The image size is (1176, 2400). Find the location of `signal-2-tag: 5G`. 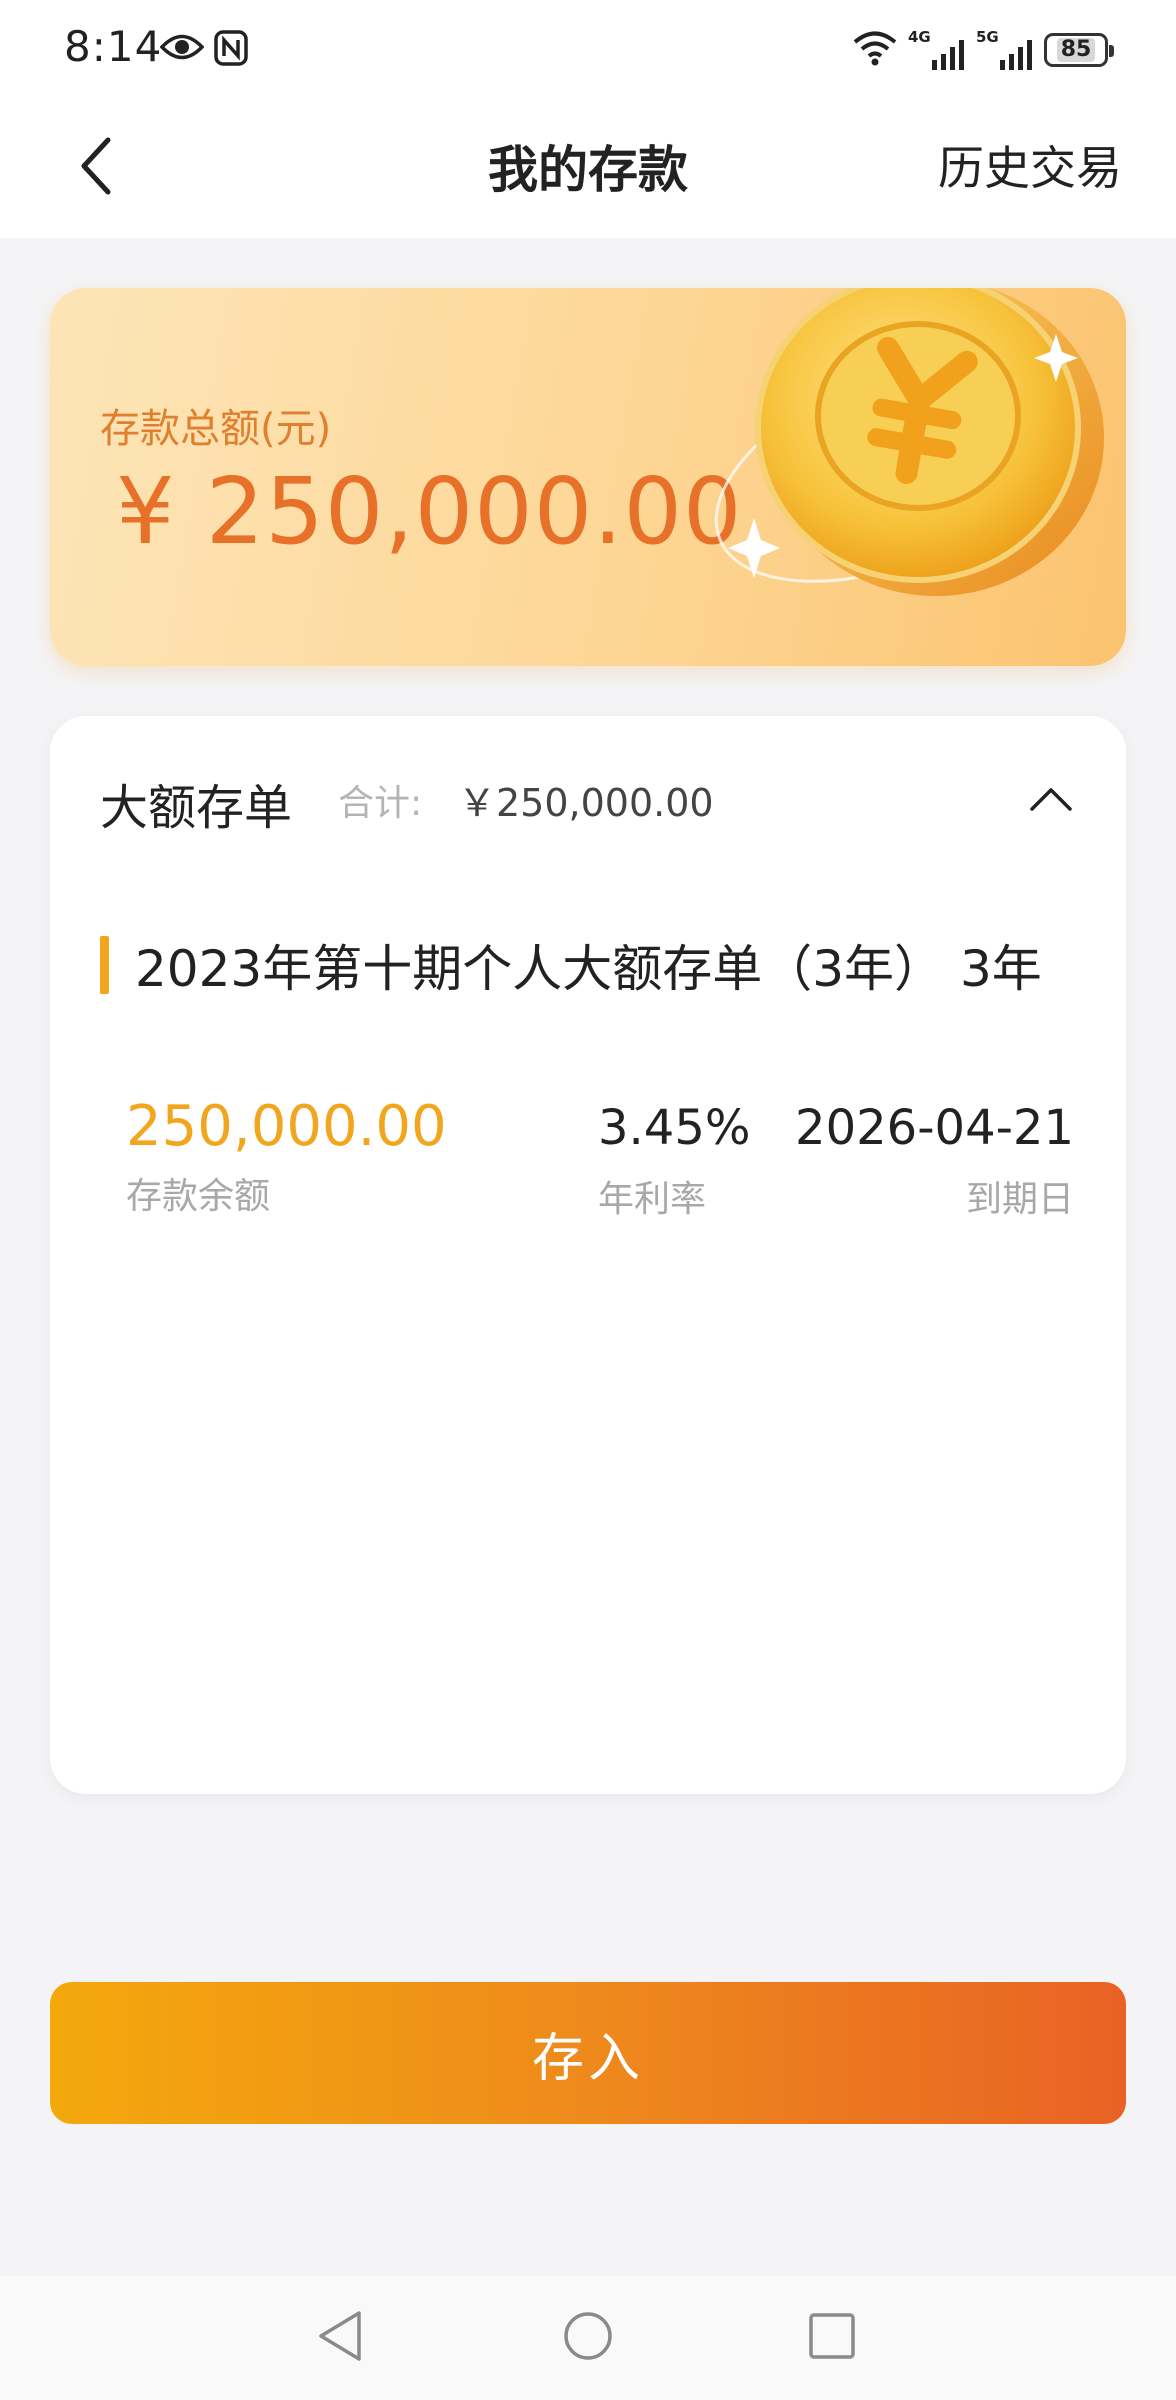

signal-2-tag: 5G is located at coordinates (987, 37).